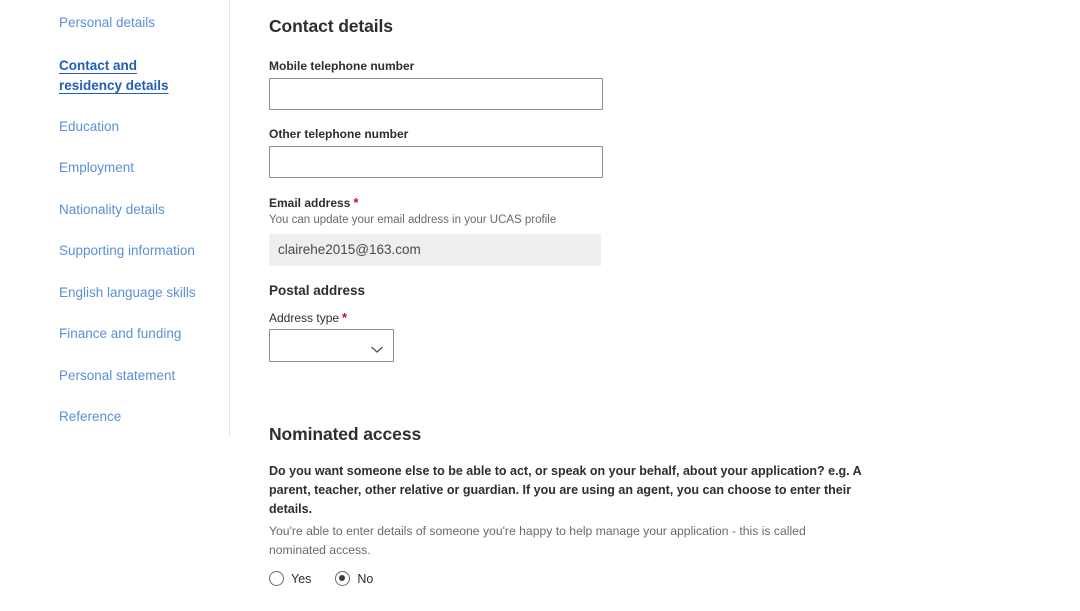 The height and width of the screenshot is (611, 1080). What do you see at coordinates (134, 23) in the screenshot?
I see `sidebar-item-personal-details: Personal details` at bounding box center [134, 23].